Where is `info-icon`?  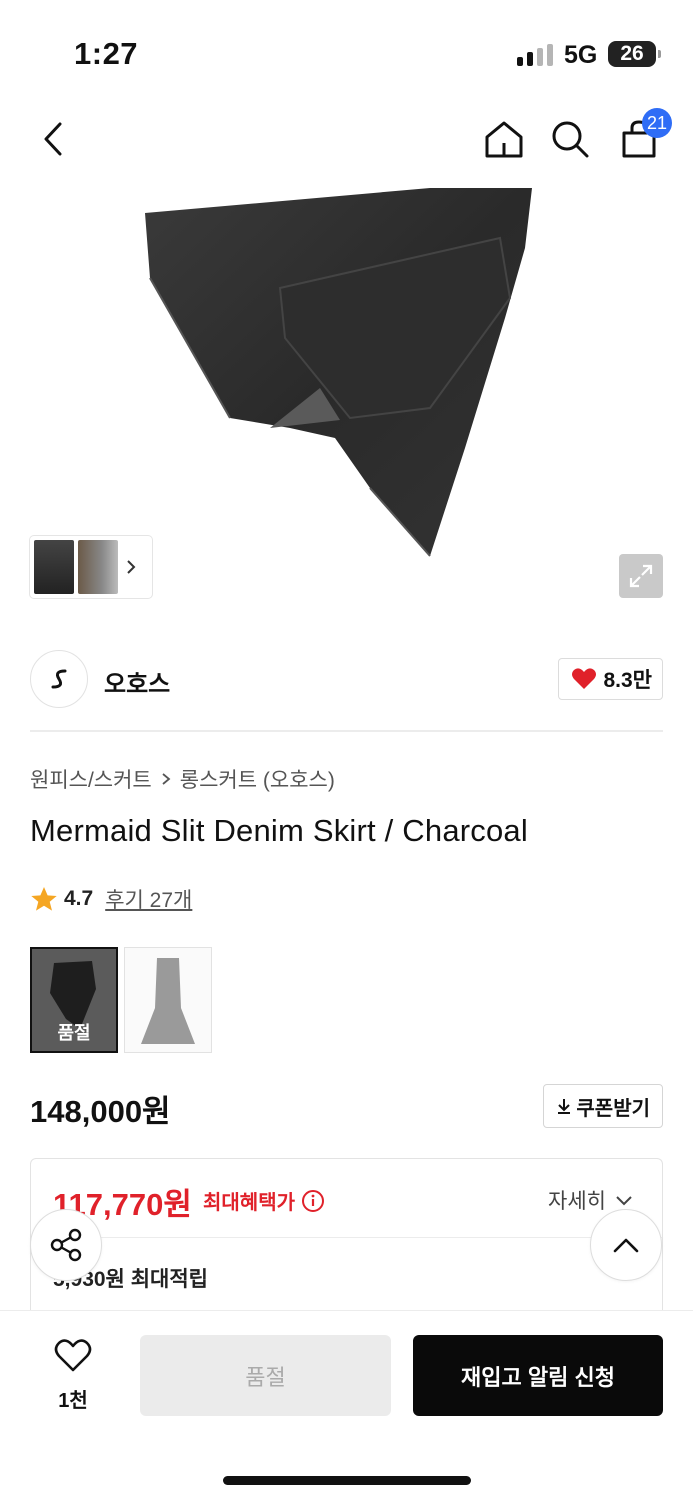
info-icon is located at coordinates (313, 1201).